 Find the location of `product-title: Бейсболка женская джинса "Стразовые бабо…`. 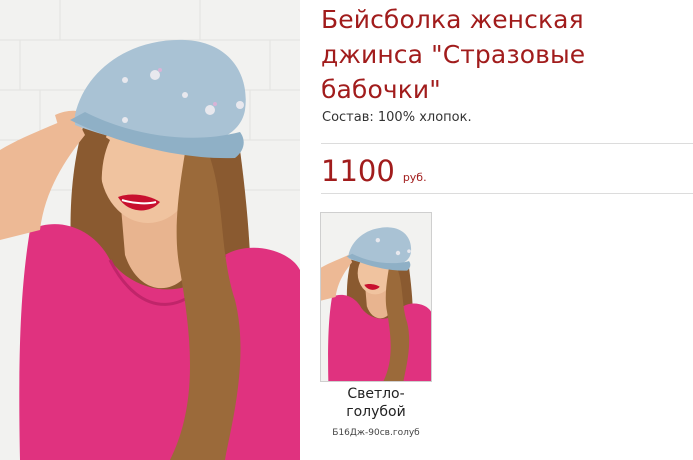

product-title: Бейсболка женская джинса "Стразовые бабо… is located at coordinates (453, 54).